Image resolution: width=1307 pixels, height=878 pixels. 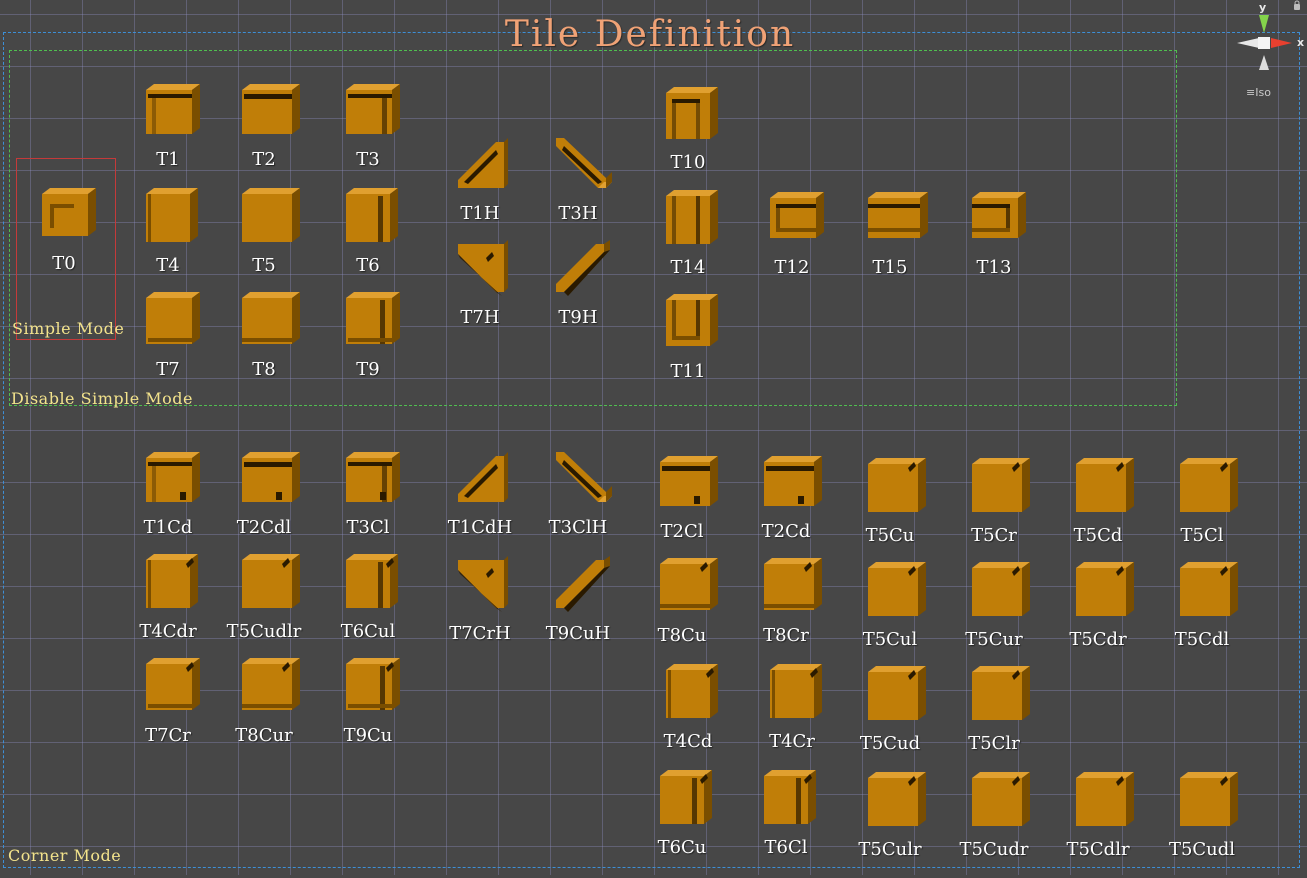 I want to click on tile-t3h: T3H, so click(x=578, y=190).